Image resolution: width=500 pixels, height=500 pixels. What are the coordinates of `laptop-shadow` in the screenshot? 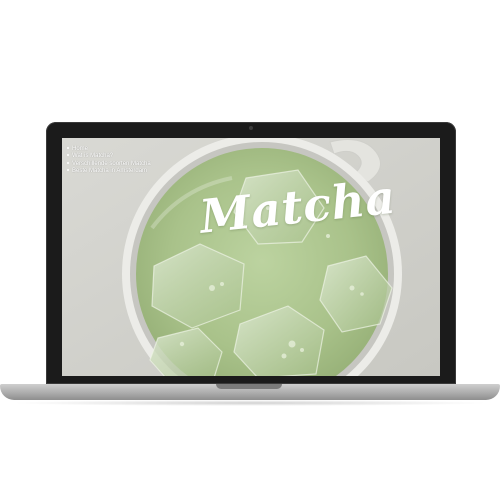 It's located at (250, 403).